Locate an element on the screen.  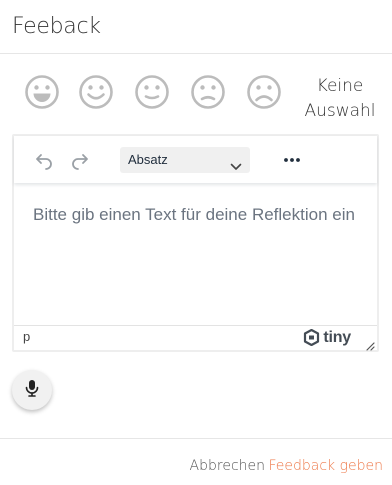
very-sad-face-icon is located at coordinates (264, 92).